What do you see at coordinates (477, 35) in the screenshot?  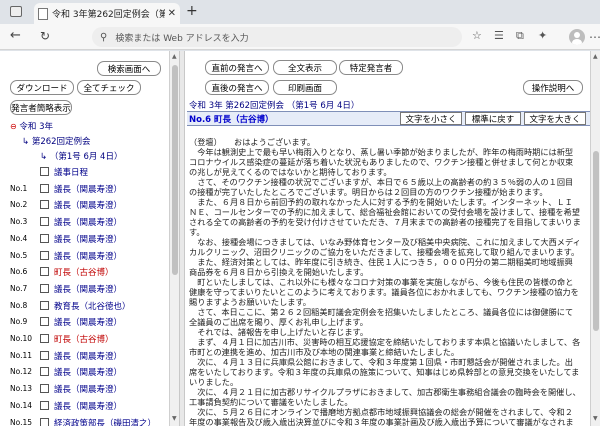 I see `favorite-icon: ☆` at bounding box center [477, 35].